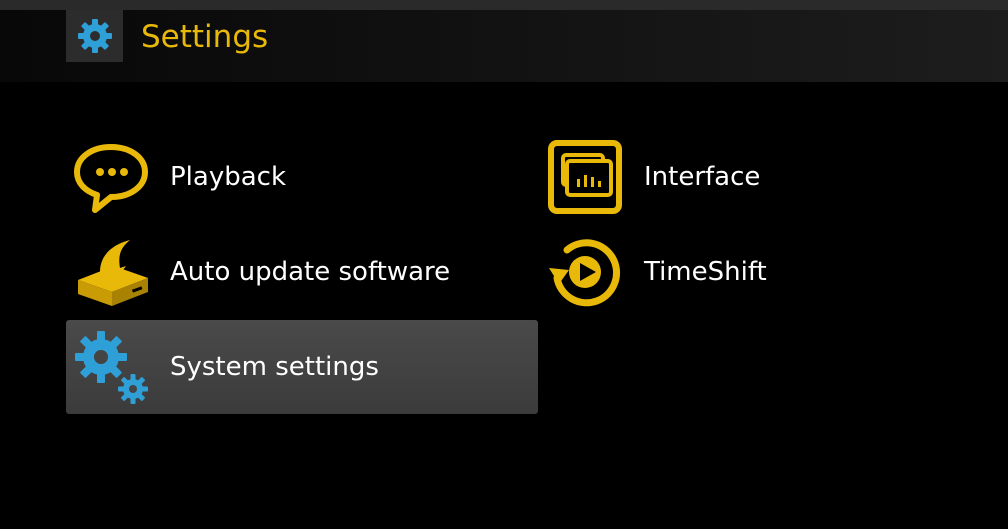 This screenshot has width=1008, height=529. What do you see at coordinates (705, 272) in the screenshot?
I see `menu-item-label: TimeShift` at bounding box center [705, 272].